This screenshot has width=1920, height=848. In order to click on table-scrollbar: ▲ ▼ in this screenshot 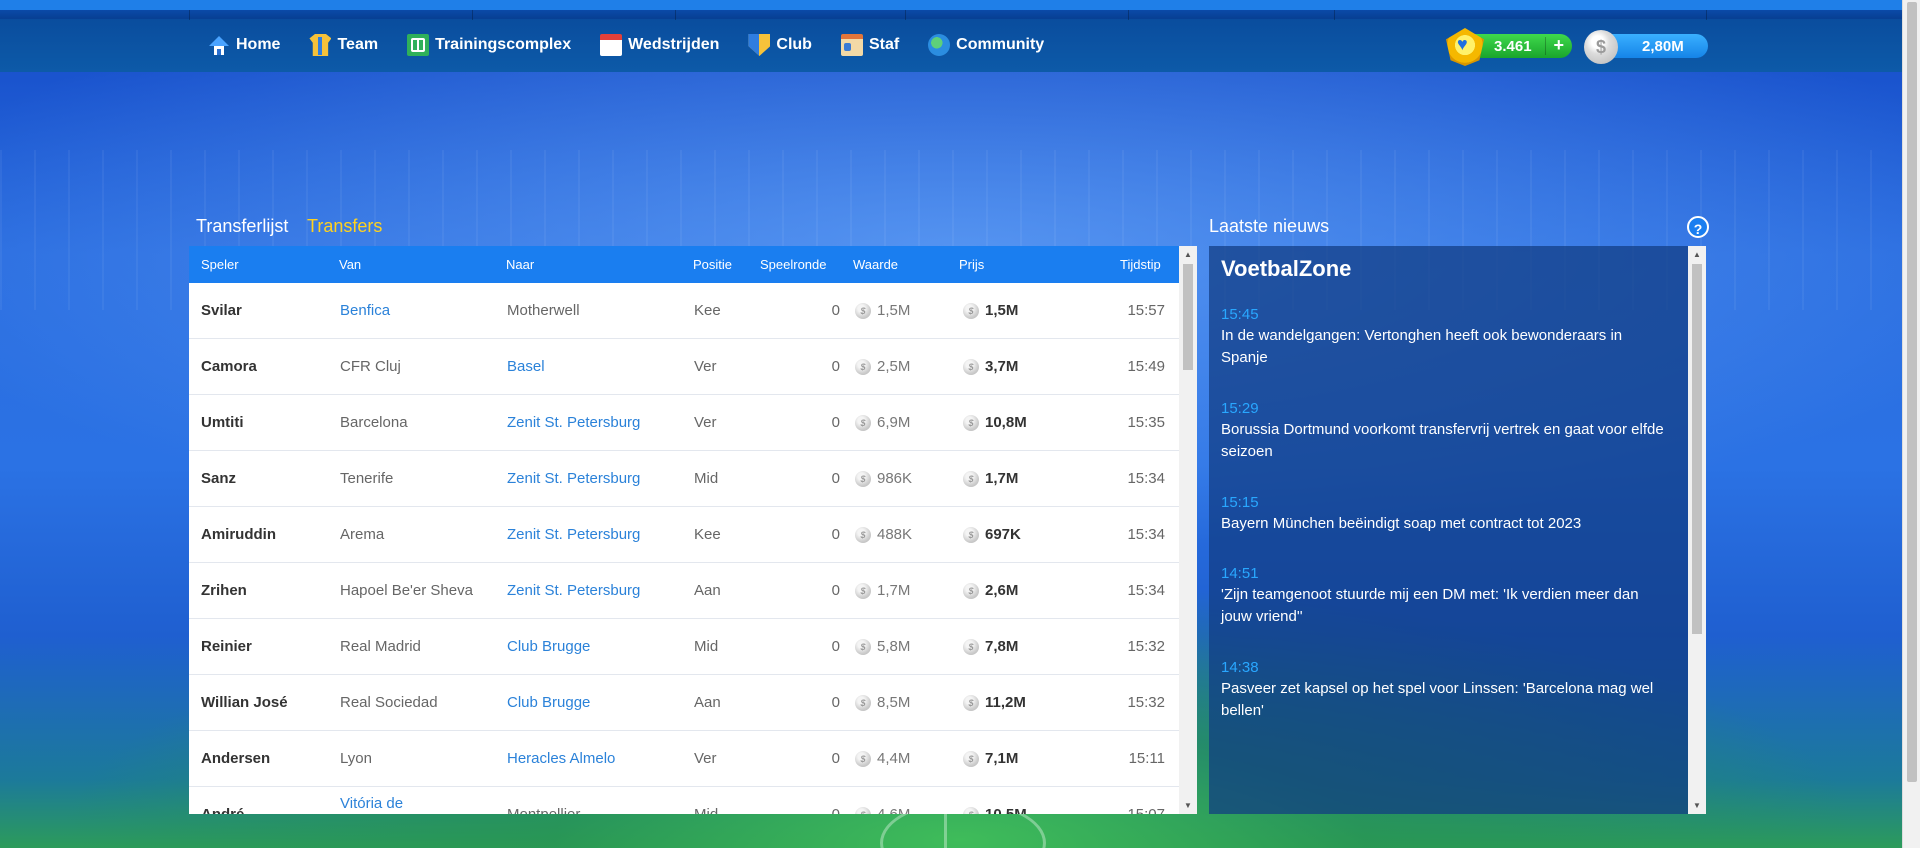, I will do `click(1188, 530)`.